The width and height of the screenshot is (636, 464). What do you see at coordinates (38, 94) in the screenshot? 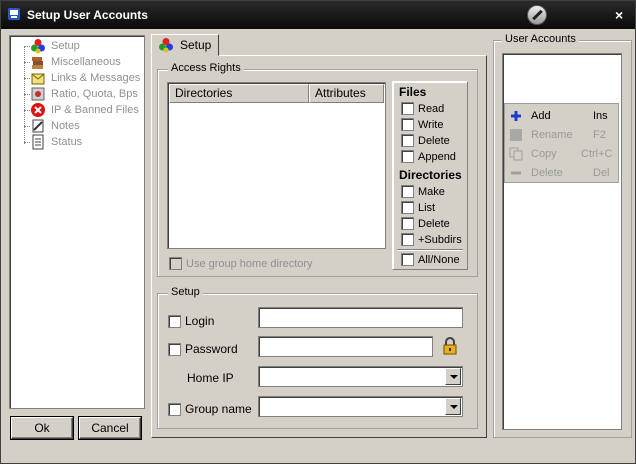
I see `ratio-icon` at bounding box center [38, 94].